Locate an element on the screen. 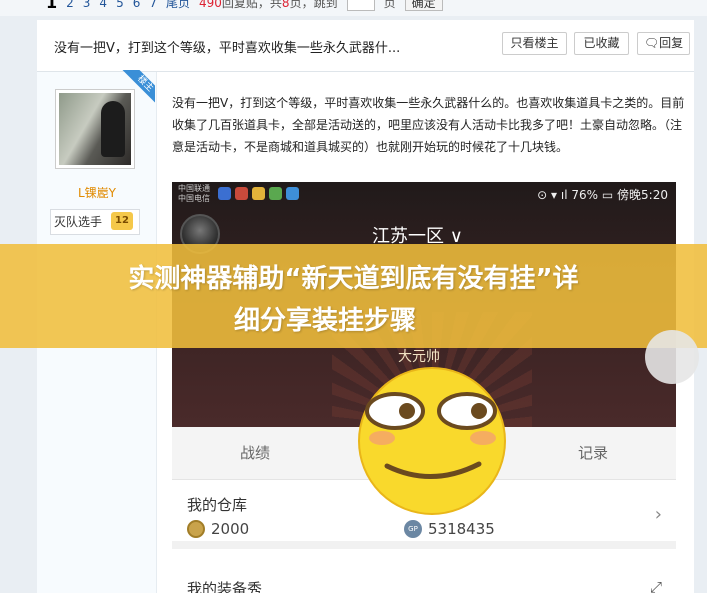  level-badge: 12 is located at coordinates (122, 221).